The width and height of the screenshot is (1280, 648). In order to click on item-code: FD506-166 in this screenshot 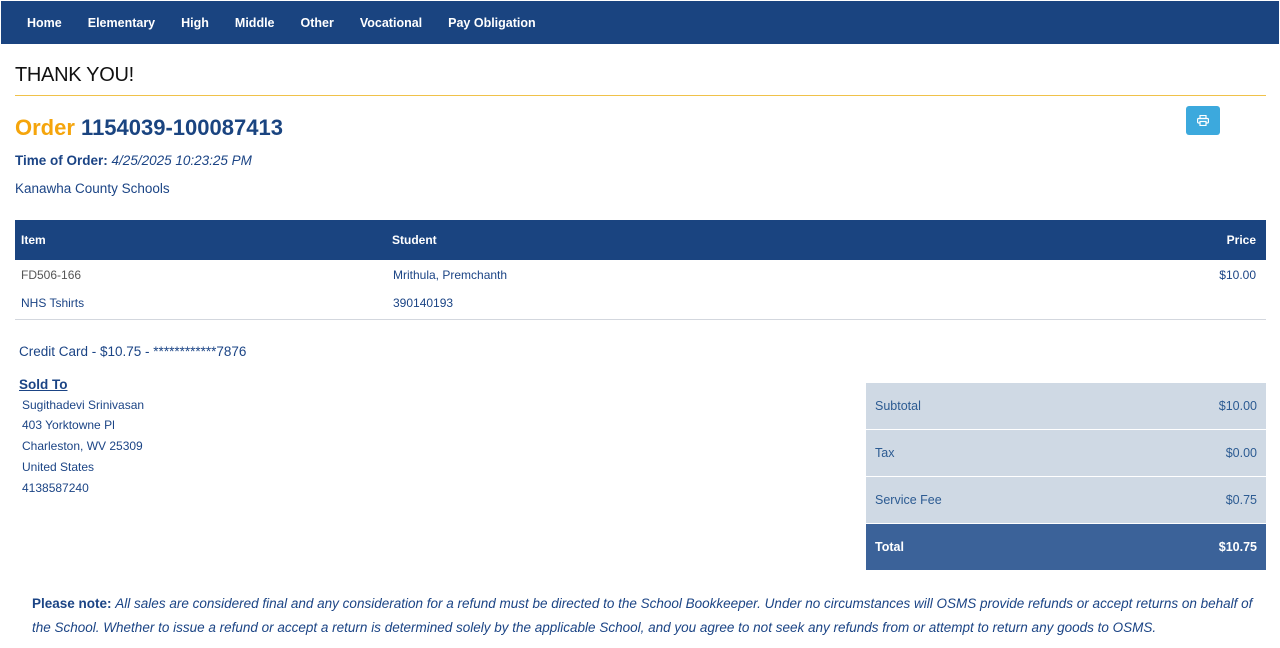, I will do `click(51, 275)`.